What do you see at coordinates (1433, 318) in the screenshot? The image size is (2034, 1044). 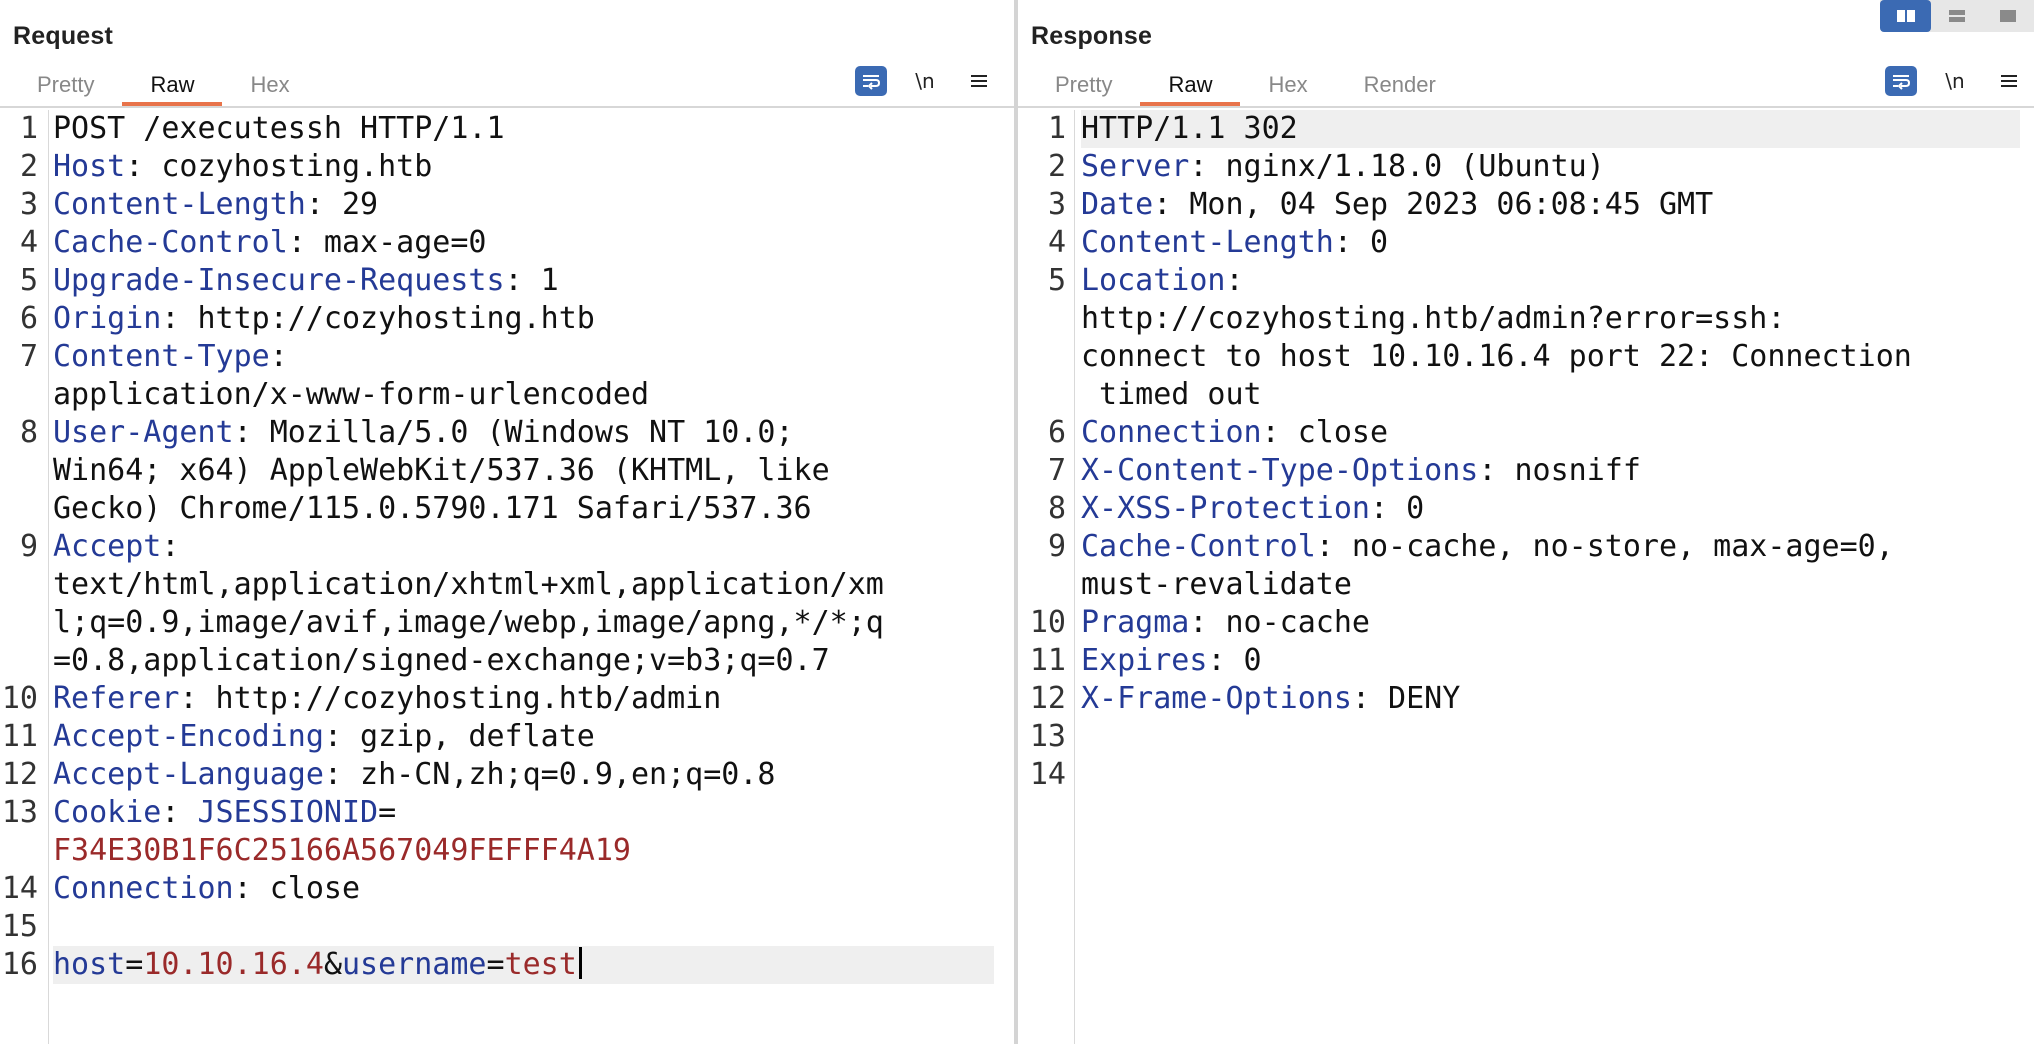 I see `code-token: http://cozyhosting.htb/admin?error=ssh:` at bounding box center [1433, 318].